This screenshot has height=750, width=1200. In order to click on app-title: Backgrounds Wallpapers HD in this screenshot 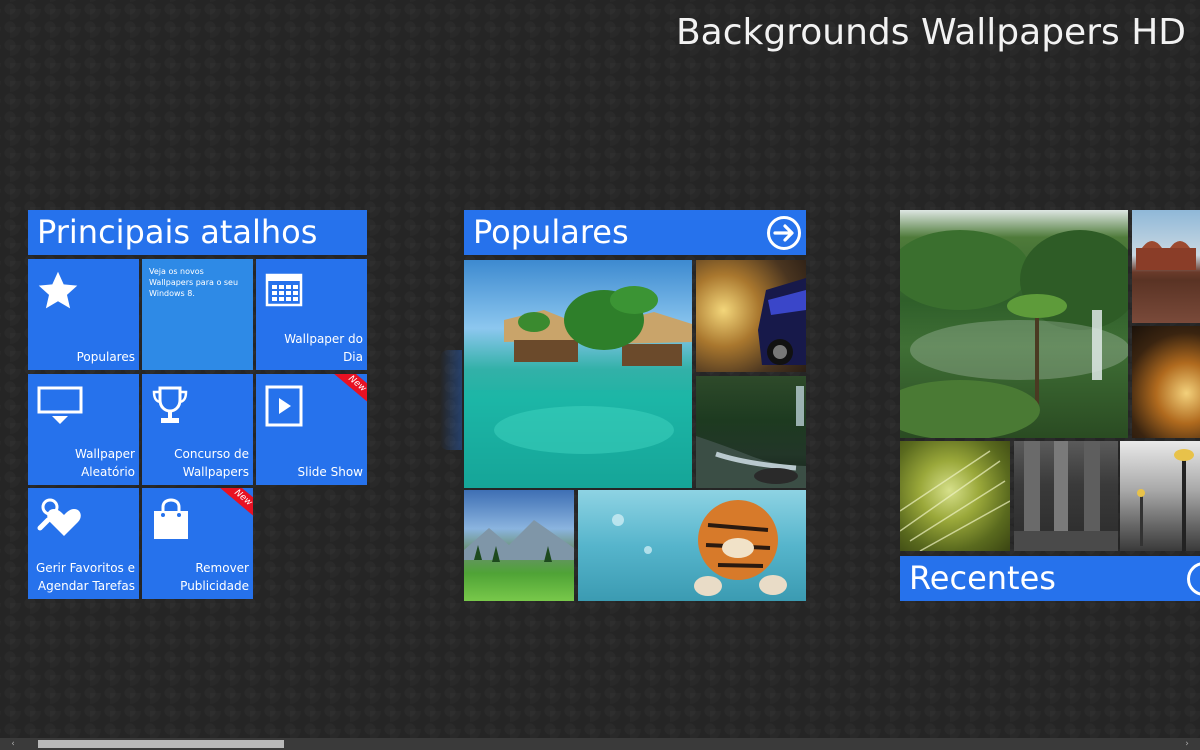, I will do `click(930, 32)`.